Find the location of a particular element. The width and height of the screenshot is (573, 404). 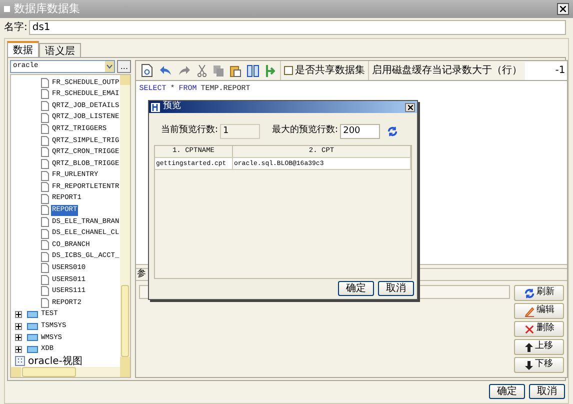

cut-icon is located at coordinates (202, 70).